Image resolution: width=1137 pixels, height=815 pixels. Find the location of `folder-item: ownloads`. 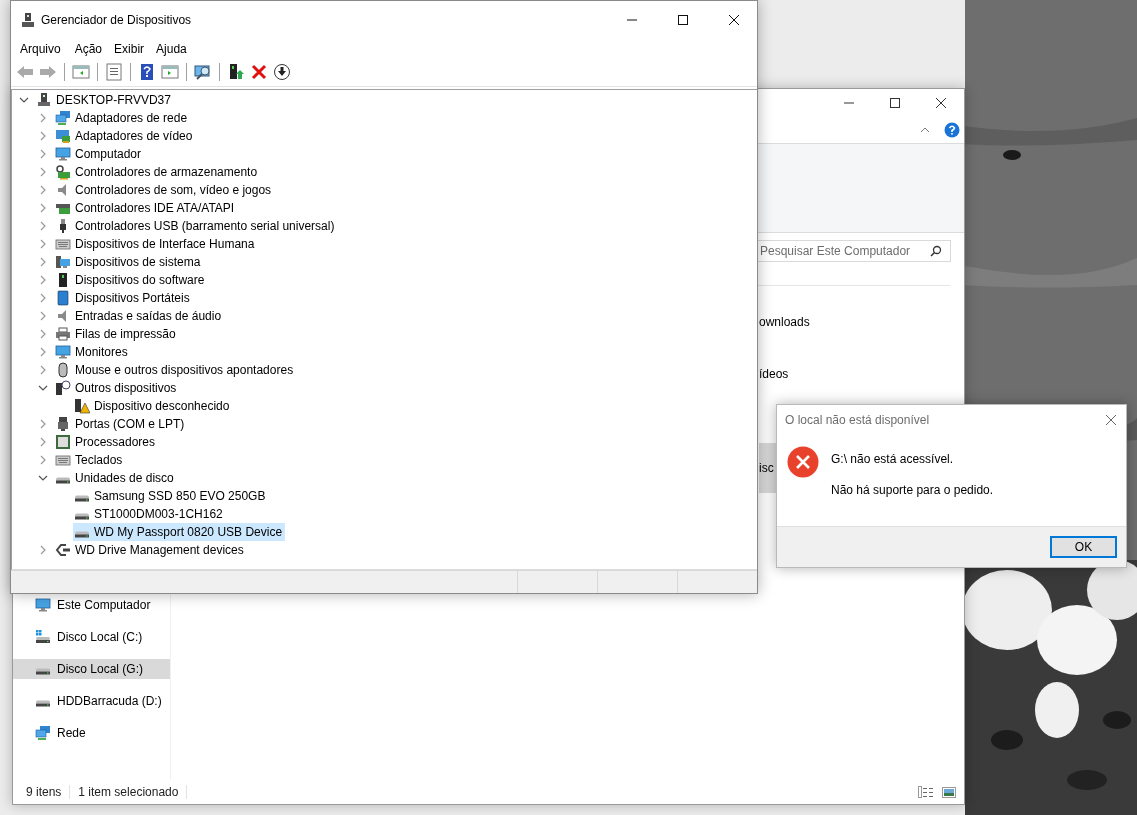

folder-item: ownloads is located at coordinates (829, 322).